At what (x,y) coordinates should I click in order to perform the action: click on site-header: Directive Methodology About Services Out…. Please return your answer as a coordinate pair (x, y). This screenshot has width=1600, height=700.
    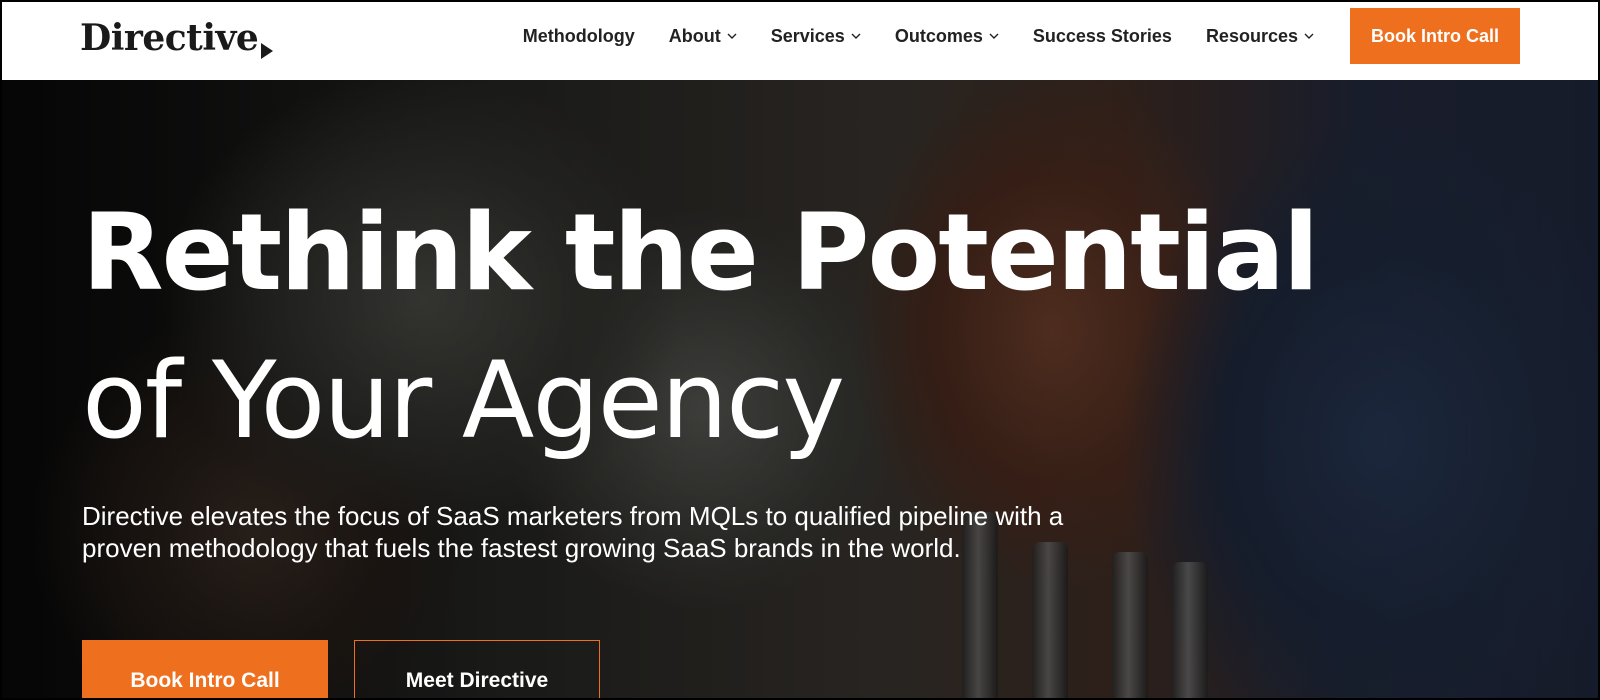
    Looking at the image, I should click on (800, 41).